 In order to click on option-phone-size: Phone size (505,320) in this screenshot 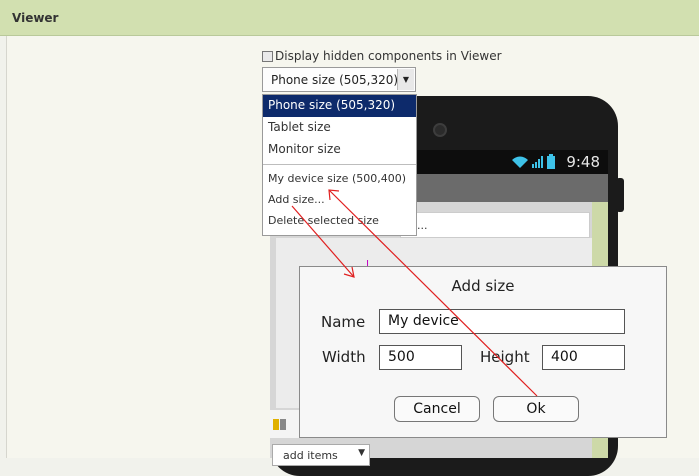, I will do `click(339, 106)`.